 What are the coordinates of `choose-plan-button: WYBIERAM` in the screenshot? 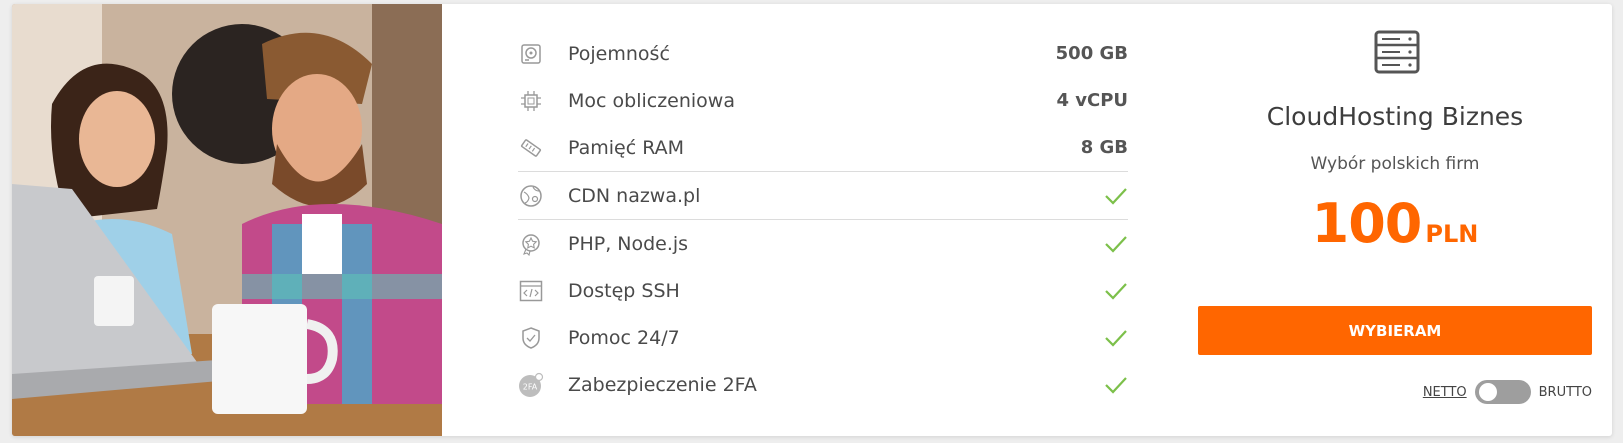 It's located at (1395, 330).